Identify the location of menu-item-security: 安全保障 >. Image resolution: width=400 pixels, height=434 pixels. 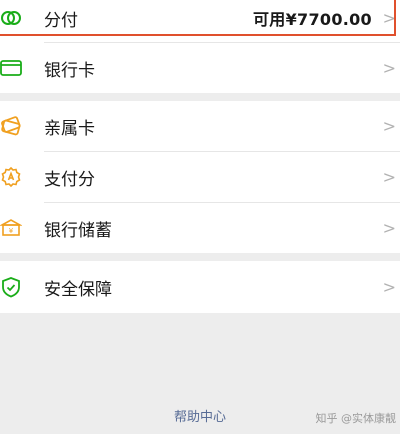
(200, 287).